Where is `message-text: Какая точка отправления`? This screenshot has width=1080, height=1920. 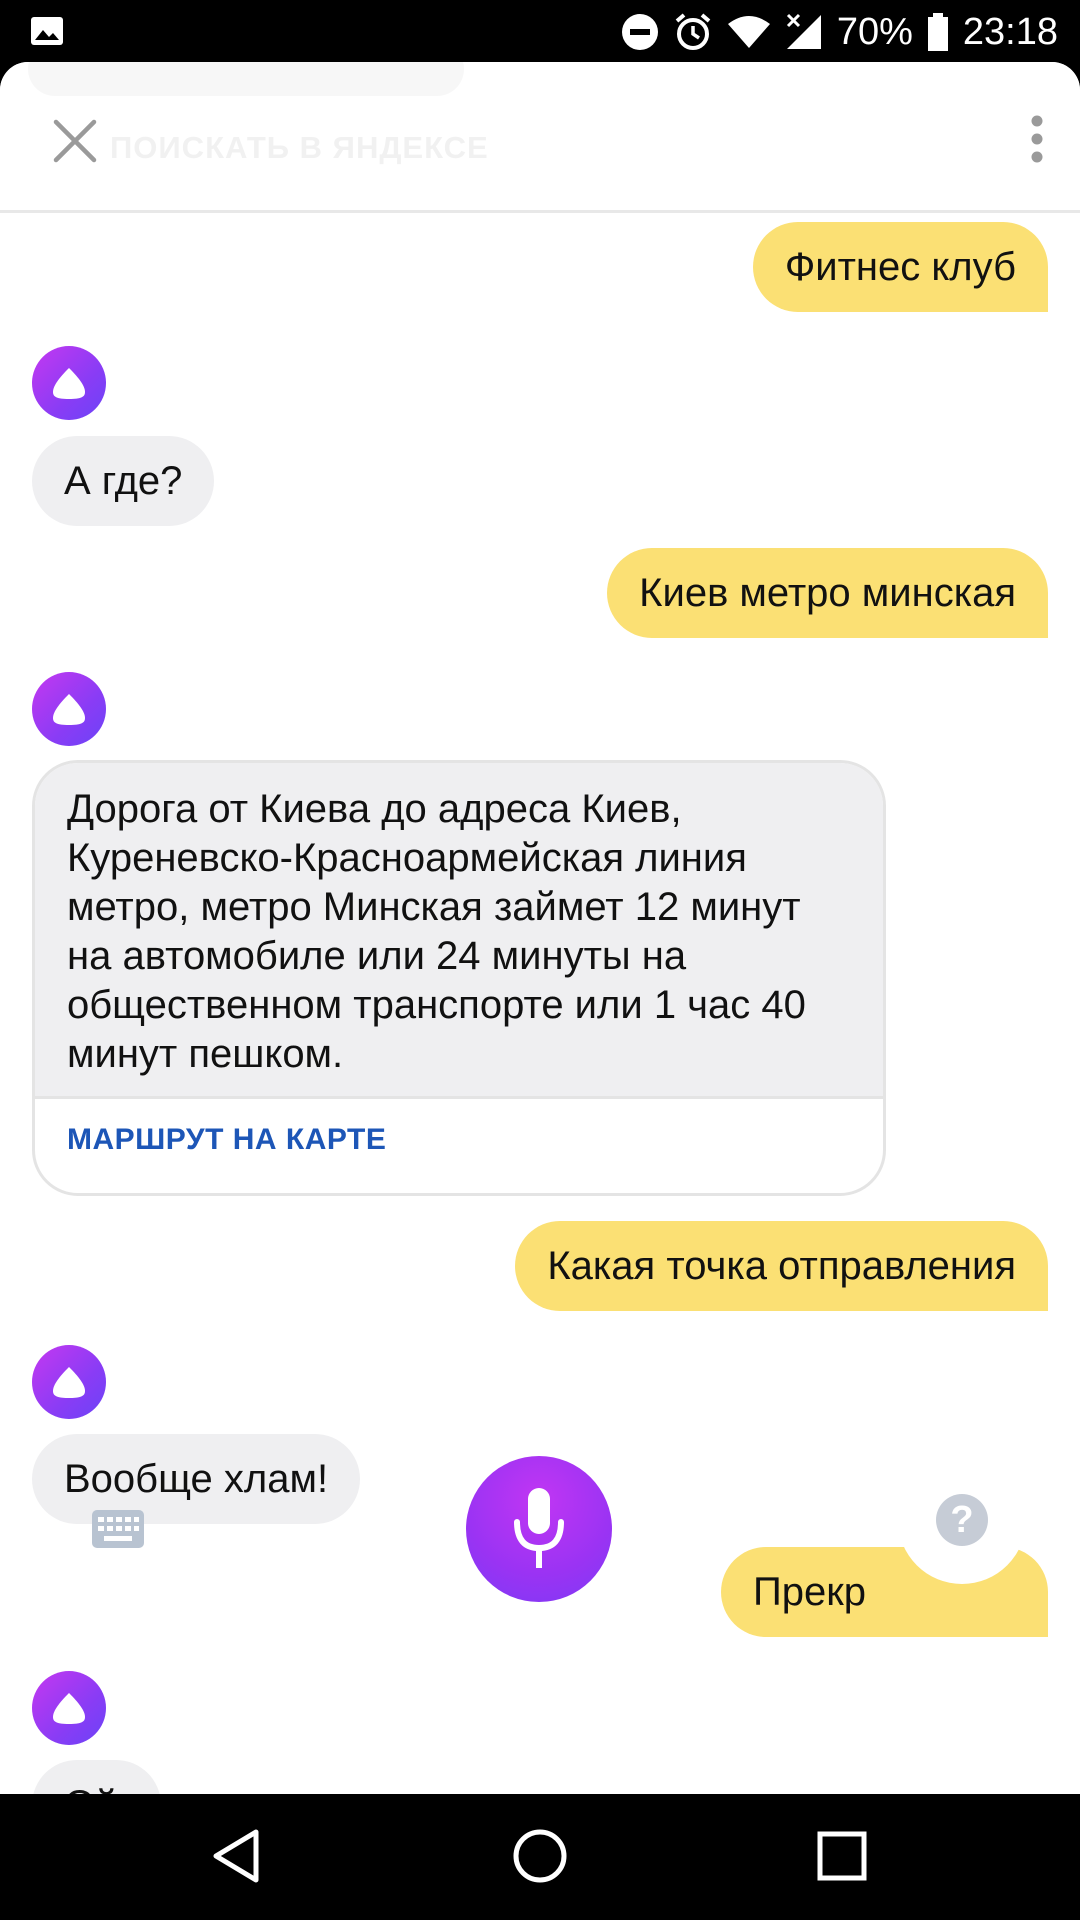
message-text: Какая точка отправления is located at coordinates (781, 1266).